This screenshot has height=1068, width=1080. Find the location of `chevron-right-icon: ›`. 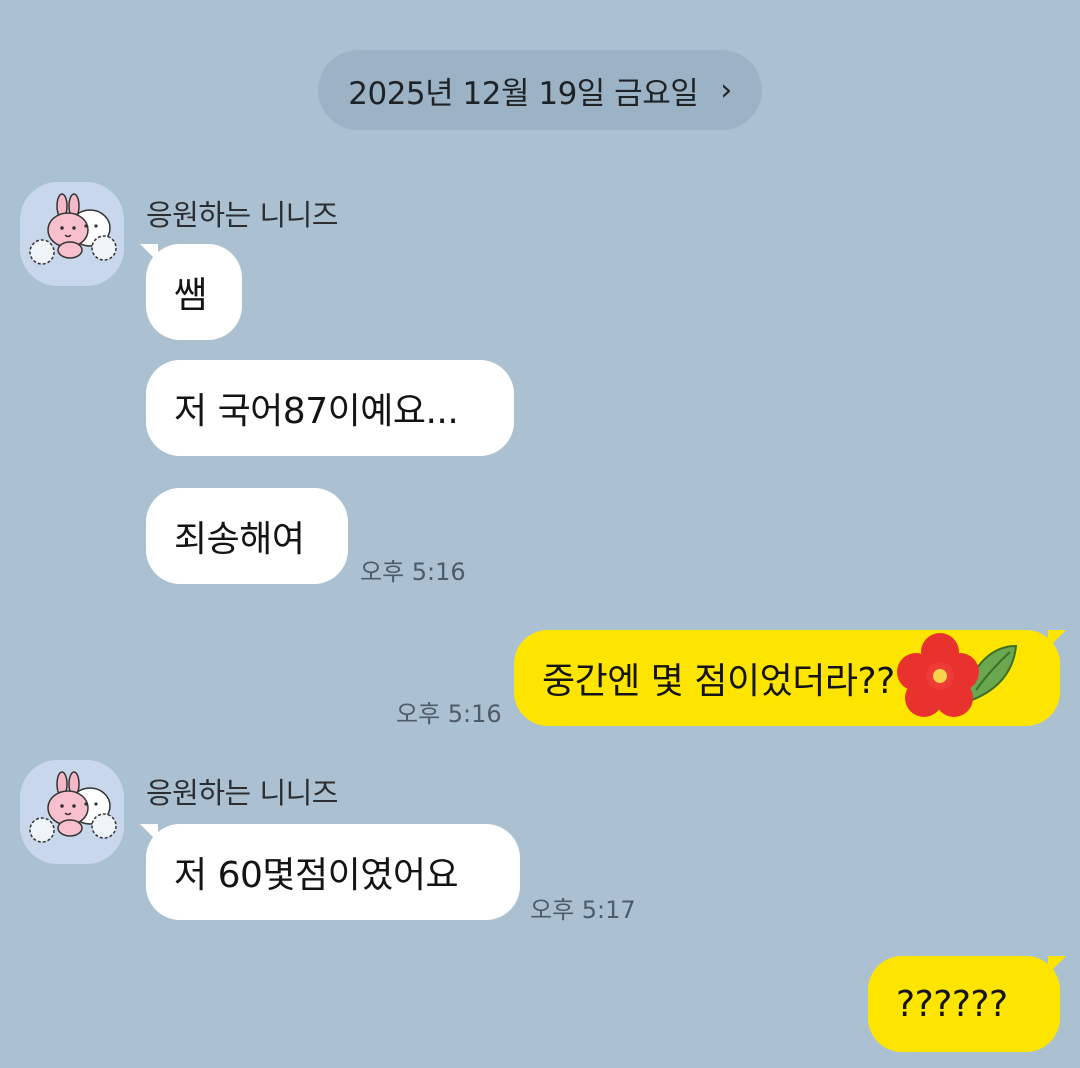

chevron-right-icon: › is located at coordinates (726, 90).